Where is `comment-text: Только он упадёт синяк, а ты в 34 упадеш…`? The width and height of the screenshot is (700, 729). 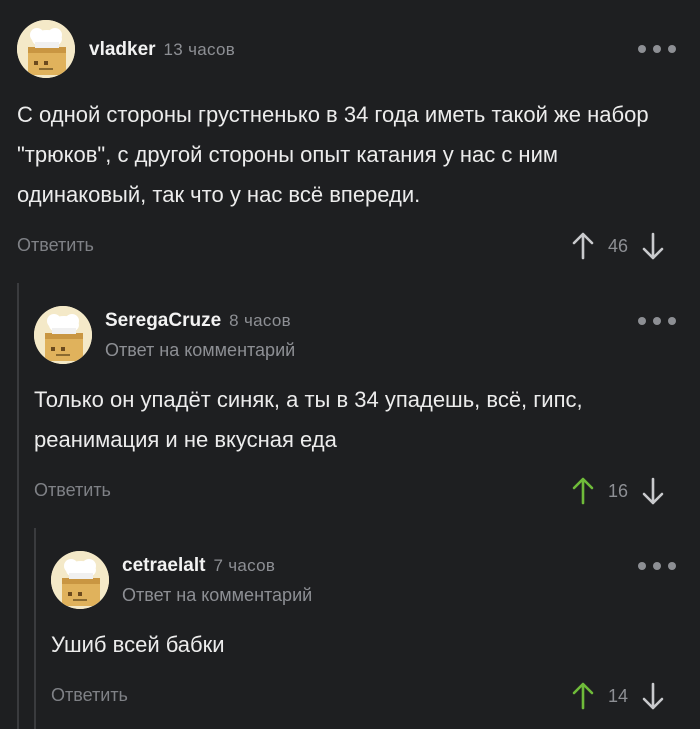 comment-text: Только он упадёт синяк, а ты в 34 упадеш… is located at coordinates (308, 419).